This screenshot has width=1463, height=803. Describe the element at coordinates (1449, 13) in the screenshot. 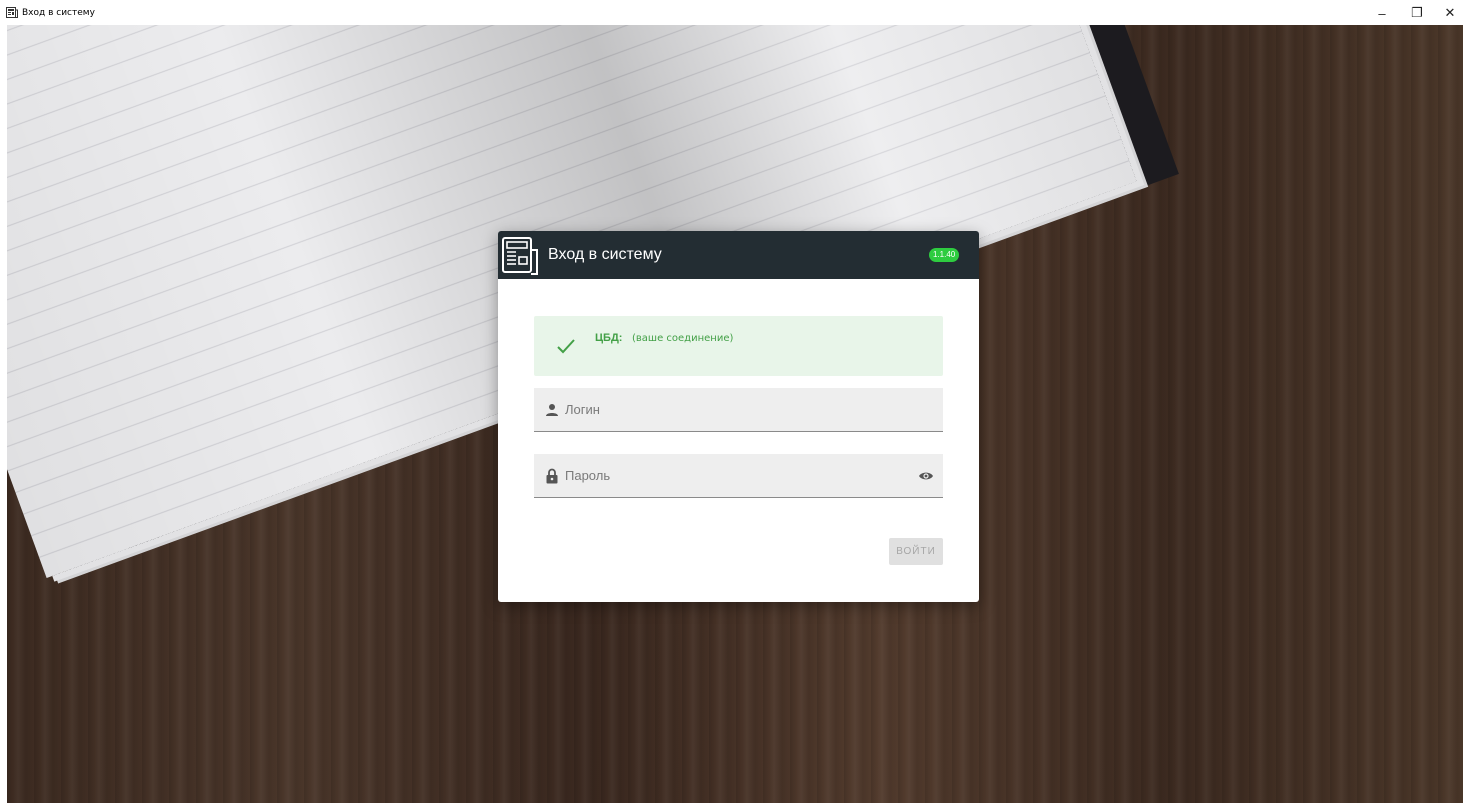

I see `close-button: ✕` at that location.